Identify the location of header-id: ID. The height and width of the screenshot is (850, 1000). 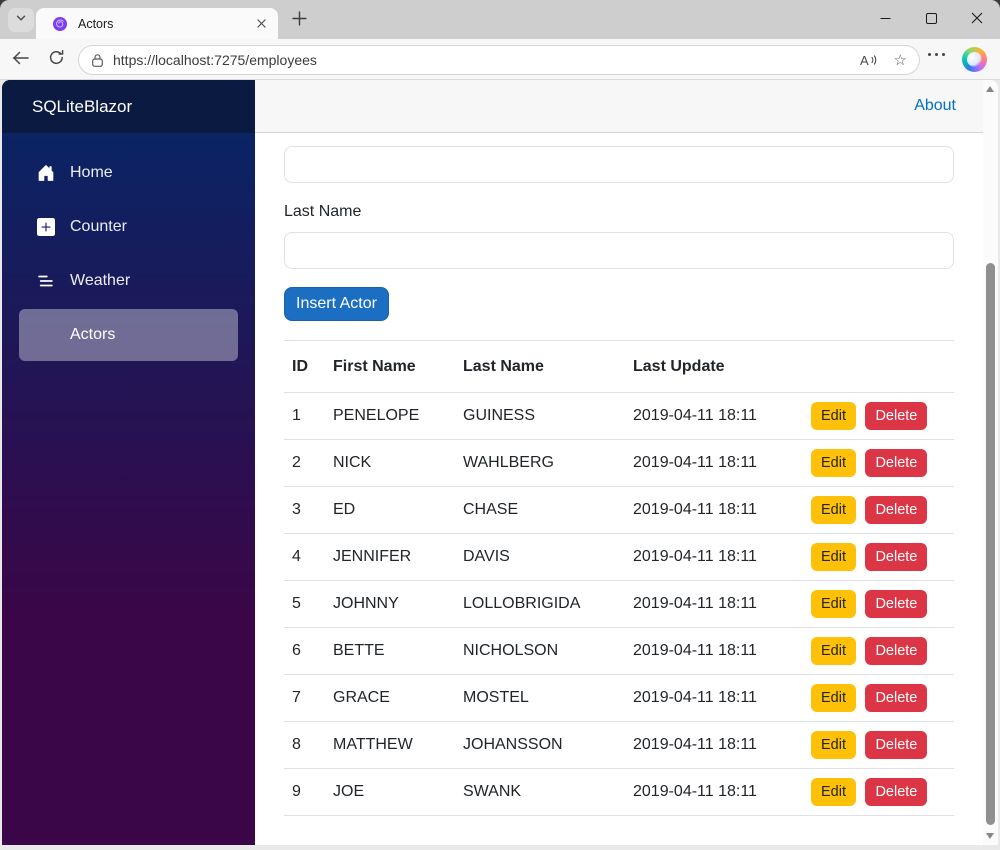
(304, 366).